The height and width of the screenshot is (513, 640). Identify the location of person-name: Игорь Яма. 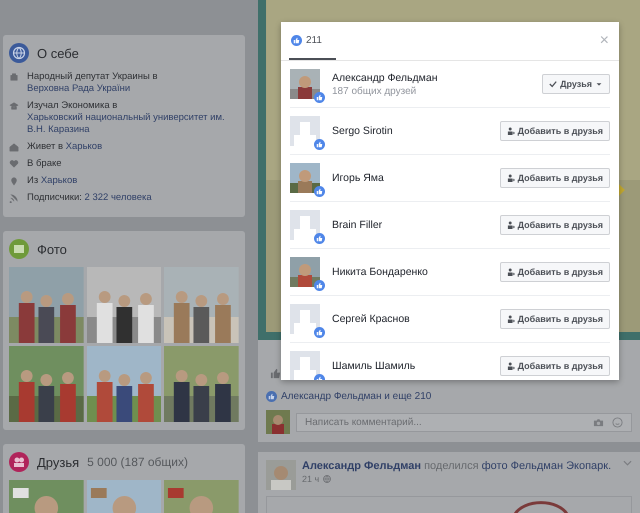
(410, 178).